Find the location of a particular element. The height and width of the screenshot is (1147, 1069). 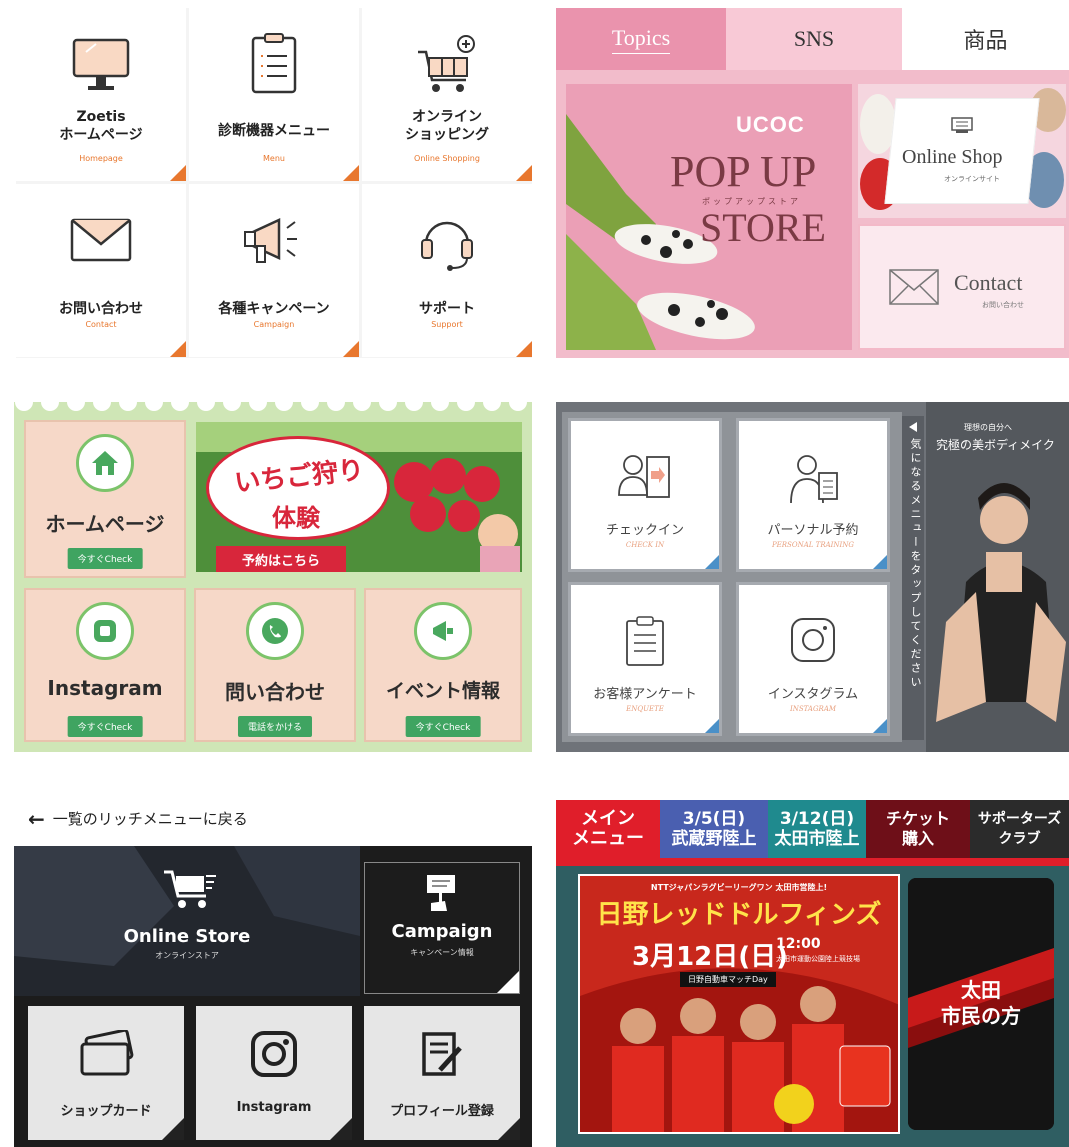

menu-card-checkin: チェックイン CHECK IN is located at coordinates (645, 495).